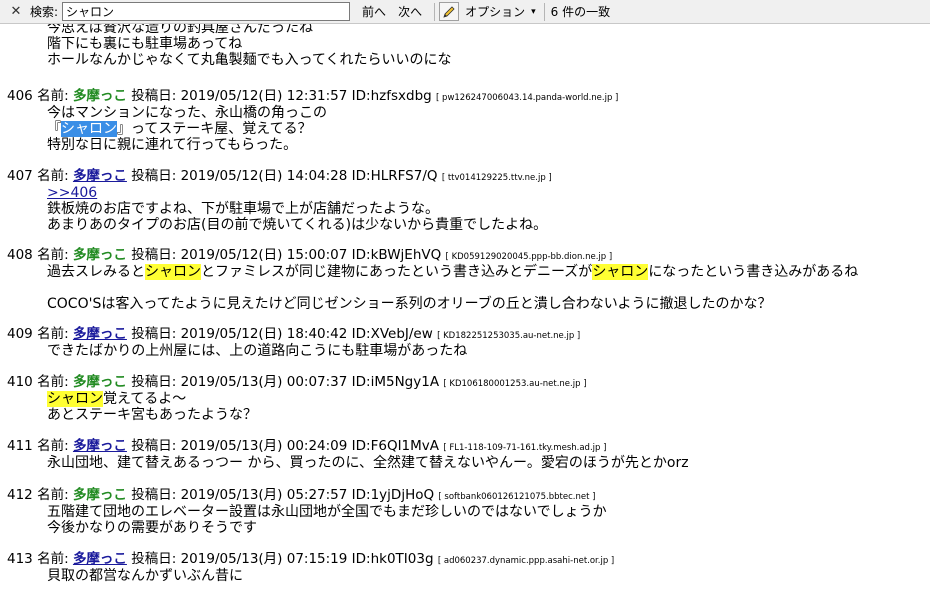 Image resolution: width=930 pixels, height=595 pixels. I want to click on post-datetime: 2019/05/13(月) 05:27:57, so click(264, 495).